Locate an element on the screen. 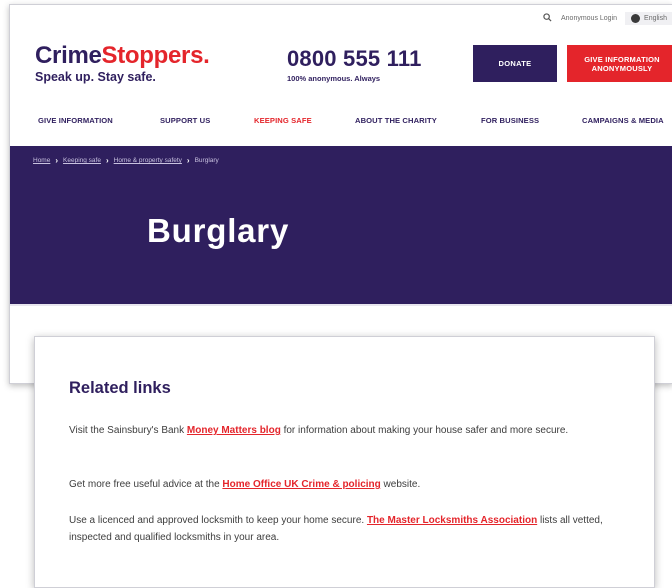  breadcrumb-home: Home is located at coordinates (41, 160).